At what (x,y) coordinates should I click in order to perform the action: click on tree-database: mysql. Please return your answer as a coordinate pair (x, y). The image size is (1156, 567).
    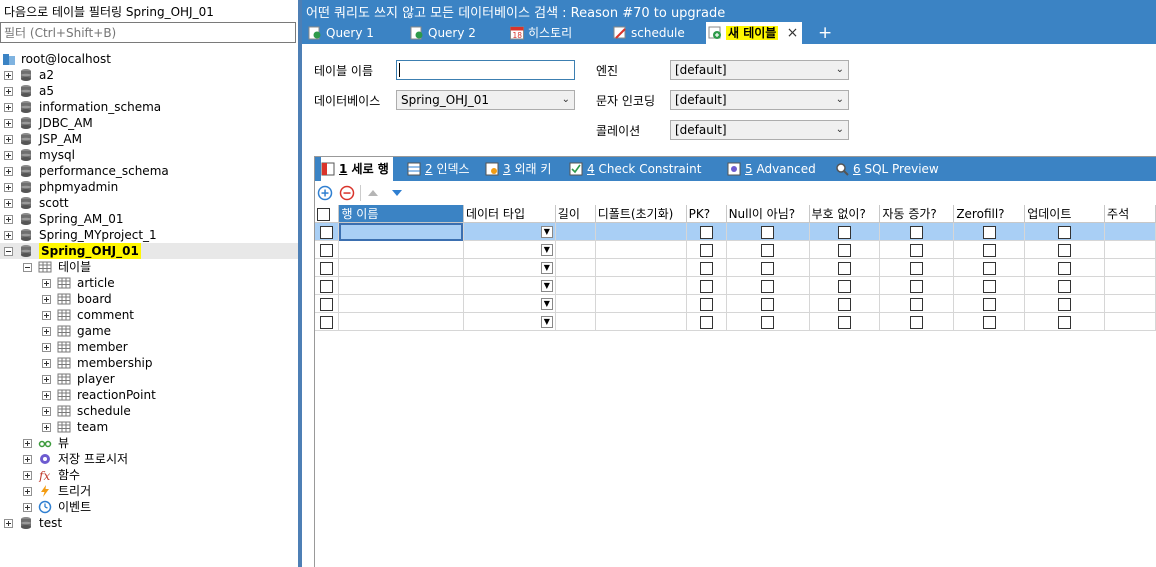
    Looking at the image, I should click on (149, 155).